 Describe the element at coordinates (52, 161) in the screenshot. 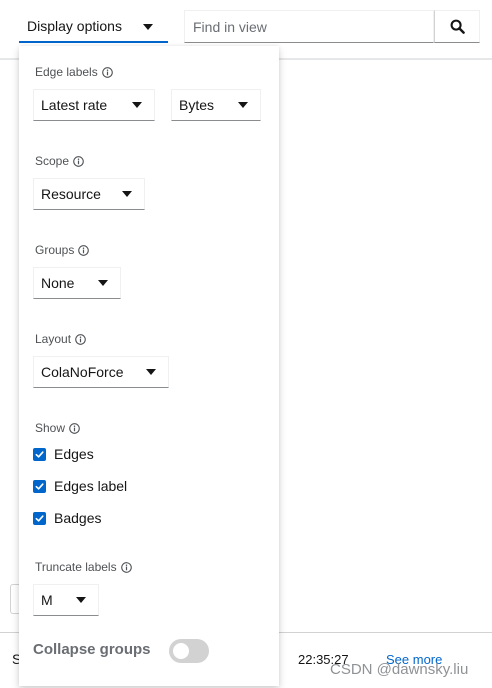

I see `scope-label: Scope` at that location.